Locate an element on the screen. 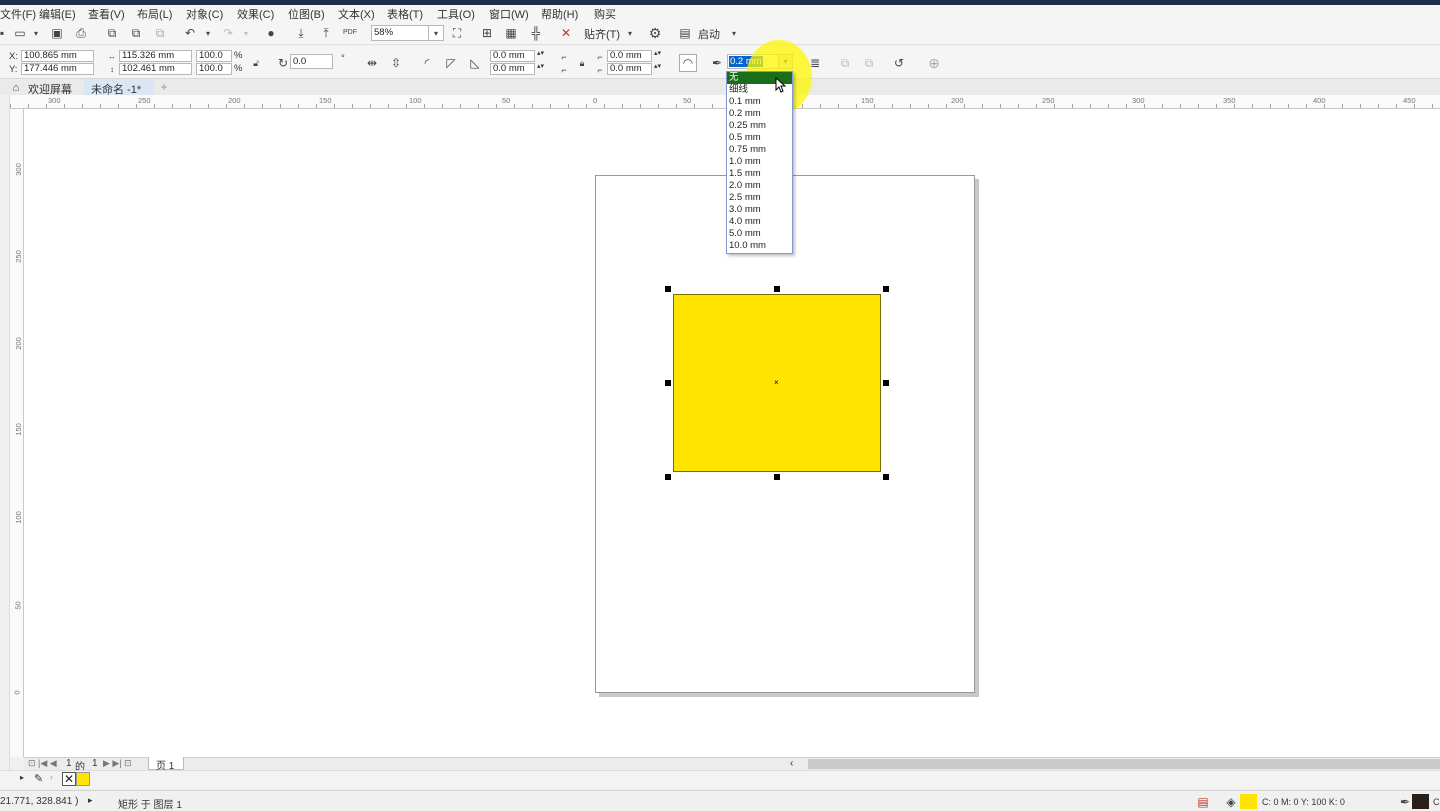  scroll-left-icon: ‹ is located at coordinates (798, 764).